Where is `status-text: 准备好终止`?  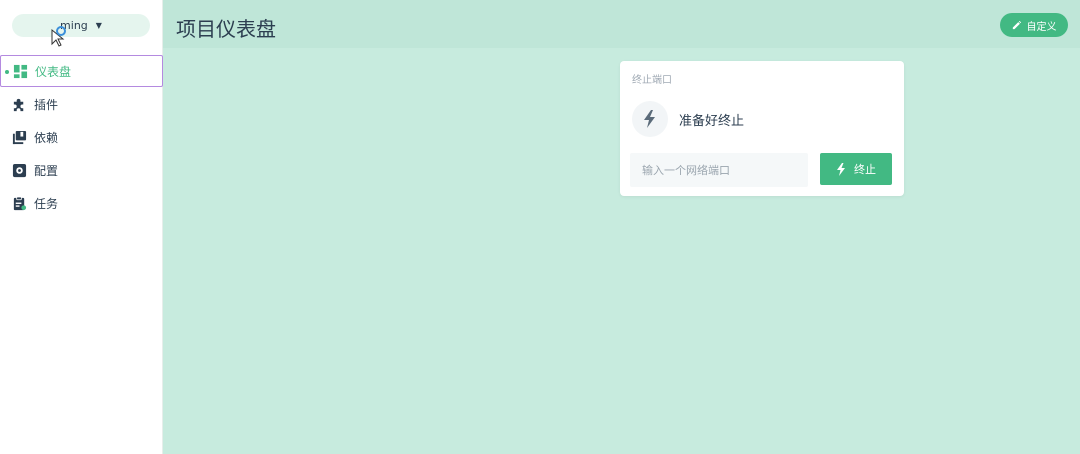 status-text: 准备好终止 is located at coordinates (712, 121).